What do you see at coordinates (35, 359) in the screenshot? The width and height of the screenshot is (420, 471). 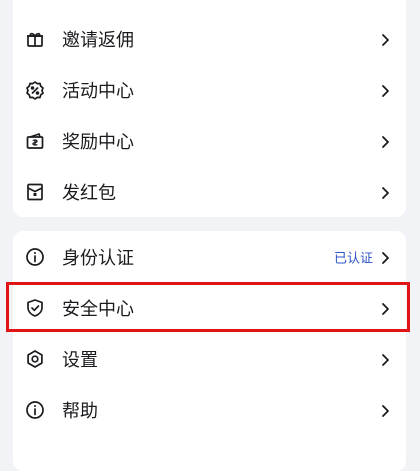 I see `gear-icon` at bounding box center [35, 359].